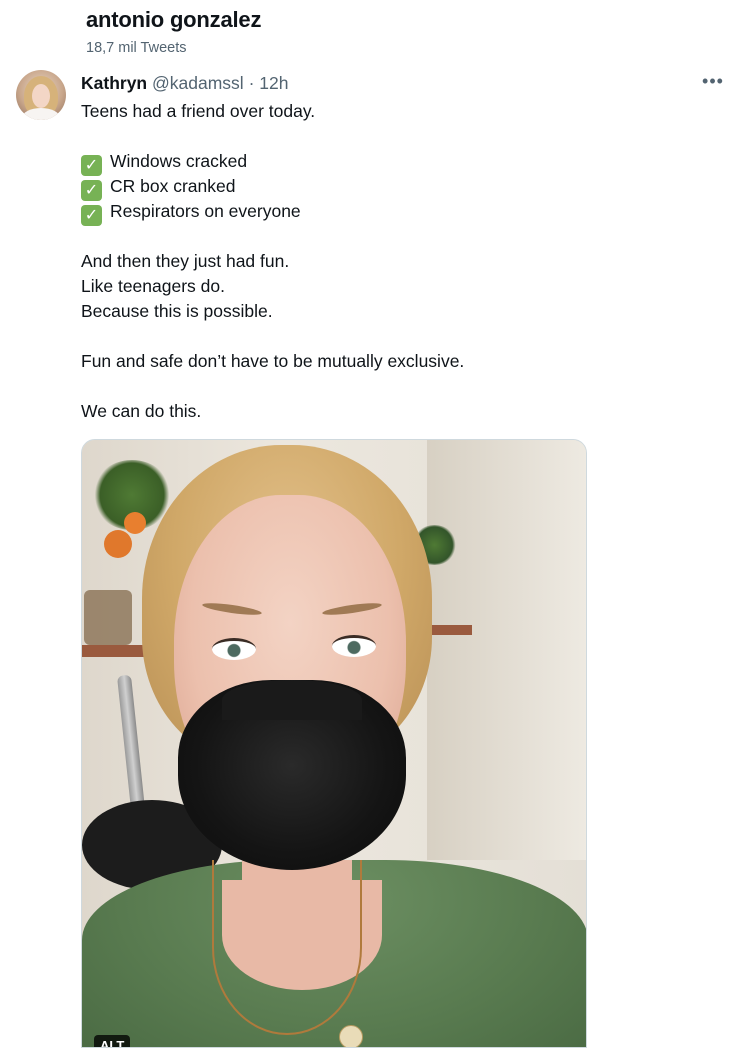  What do you see at coordinates (177, 311) in the screenshot?
I see `tweet-line: Because this is possible.` at bounding box center [177, 311].